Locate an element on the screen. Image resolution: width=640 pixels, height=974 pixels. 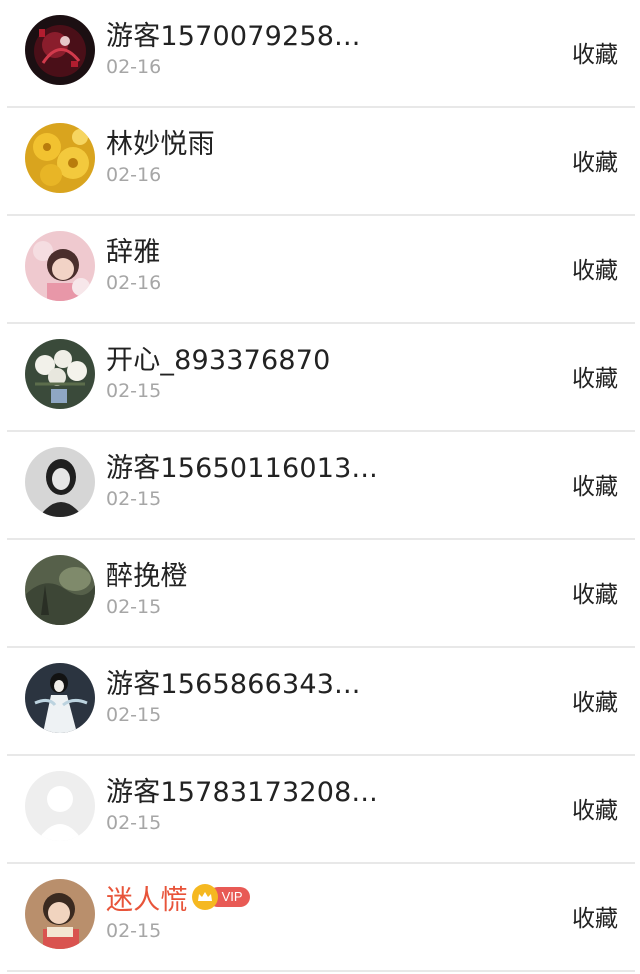
list-item: 林妙悦雨 02-16 收藏 is located at coordinates (320, 162).